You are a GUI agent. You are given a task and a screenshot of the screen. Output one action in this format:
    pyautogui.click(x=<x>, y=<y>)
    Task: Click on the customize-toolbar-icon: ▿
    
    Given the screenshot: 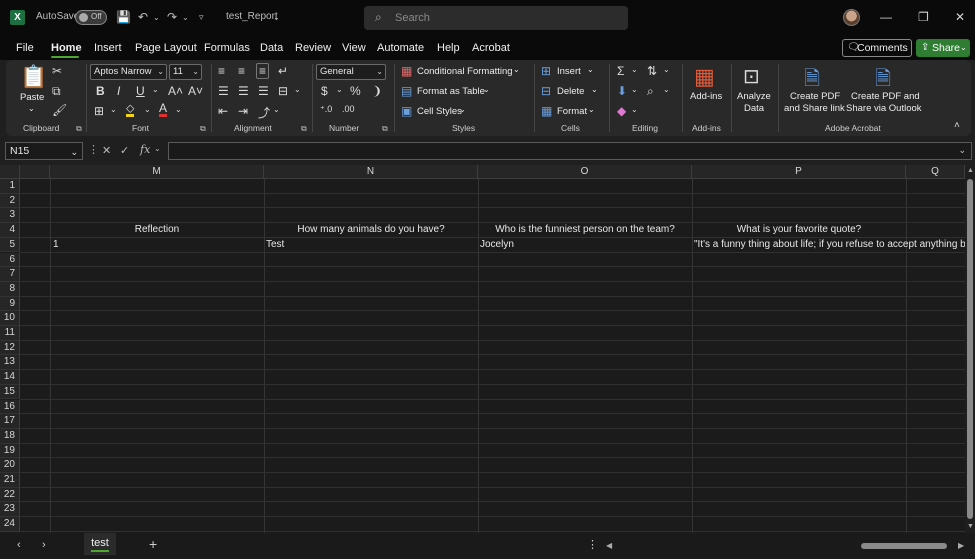 What is the action you would take?
    pyautogui.click(x=201, y=17)
    